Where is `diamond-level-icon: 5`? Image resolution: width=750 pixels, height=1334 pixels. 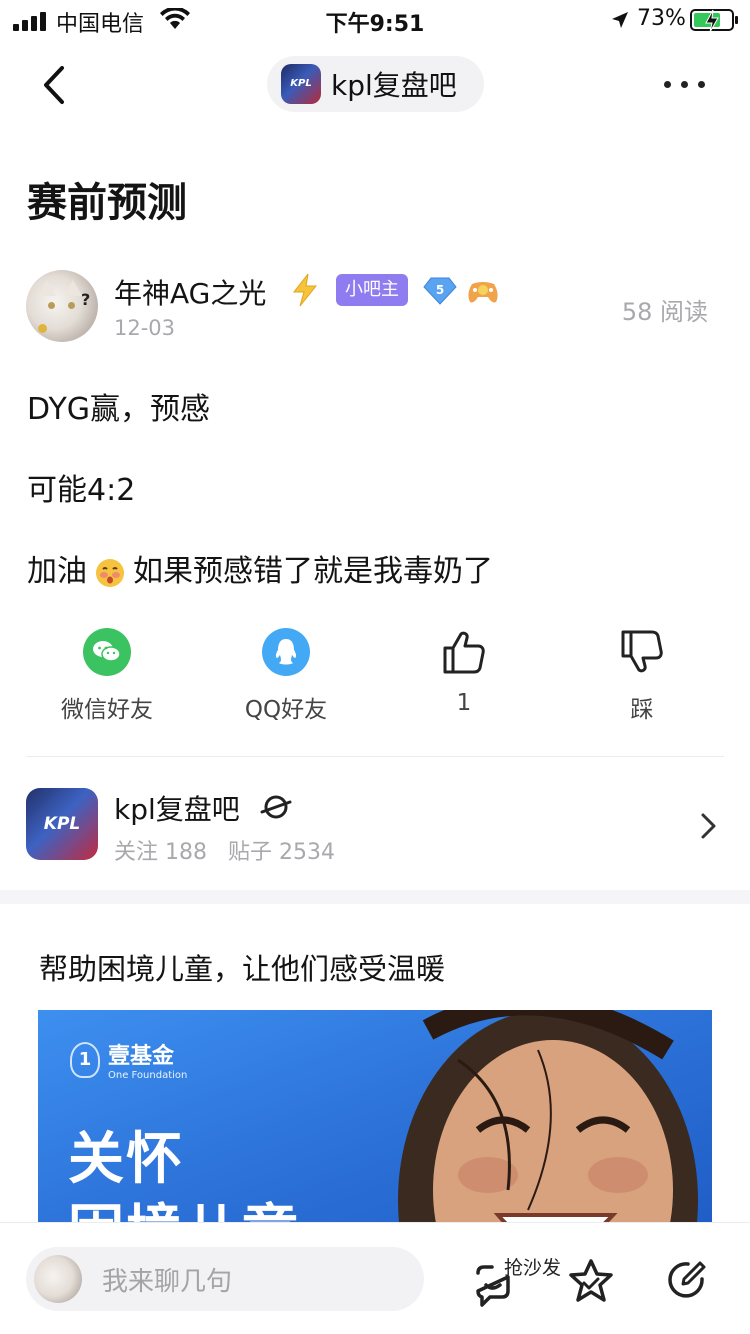
diamond-level-icon: 5 is located at coordinates (440, 293).